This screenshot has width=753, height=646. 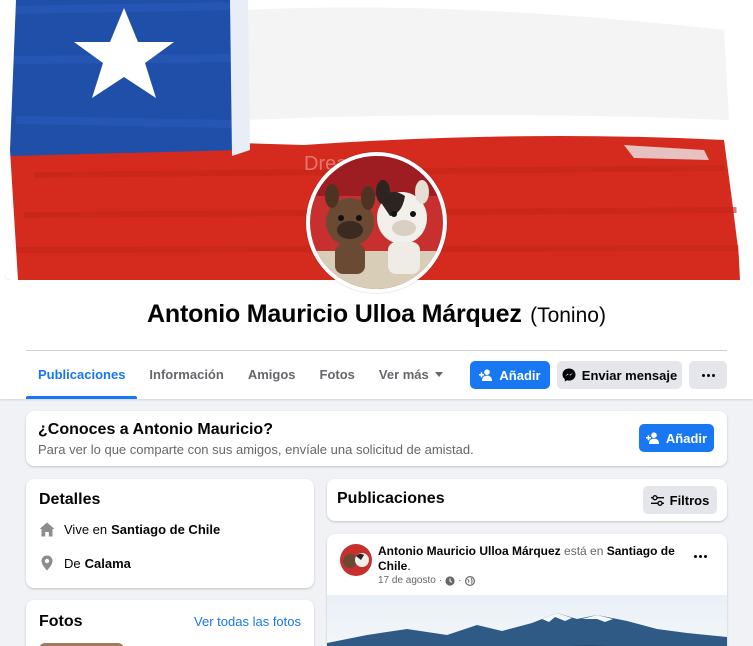 What do you see at coordinates (403, 374) in the screenshot?
I see `tab-label: Ver más` at bounding box center [403, 374].